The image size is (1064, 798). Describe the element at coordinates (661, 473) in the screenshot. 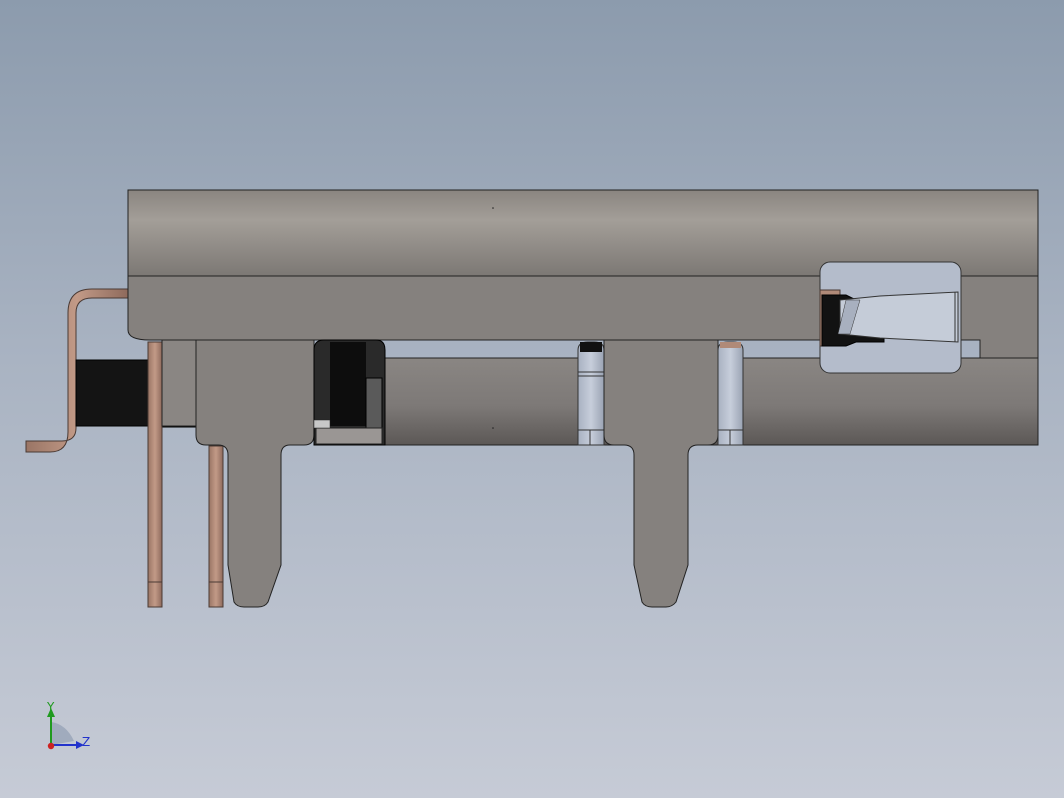

I see `right-mounting-peg` at that location.